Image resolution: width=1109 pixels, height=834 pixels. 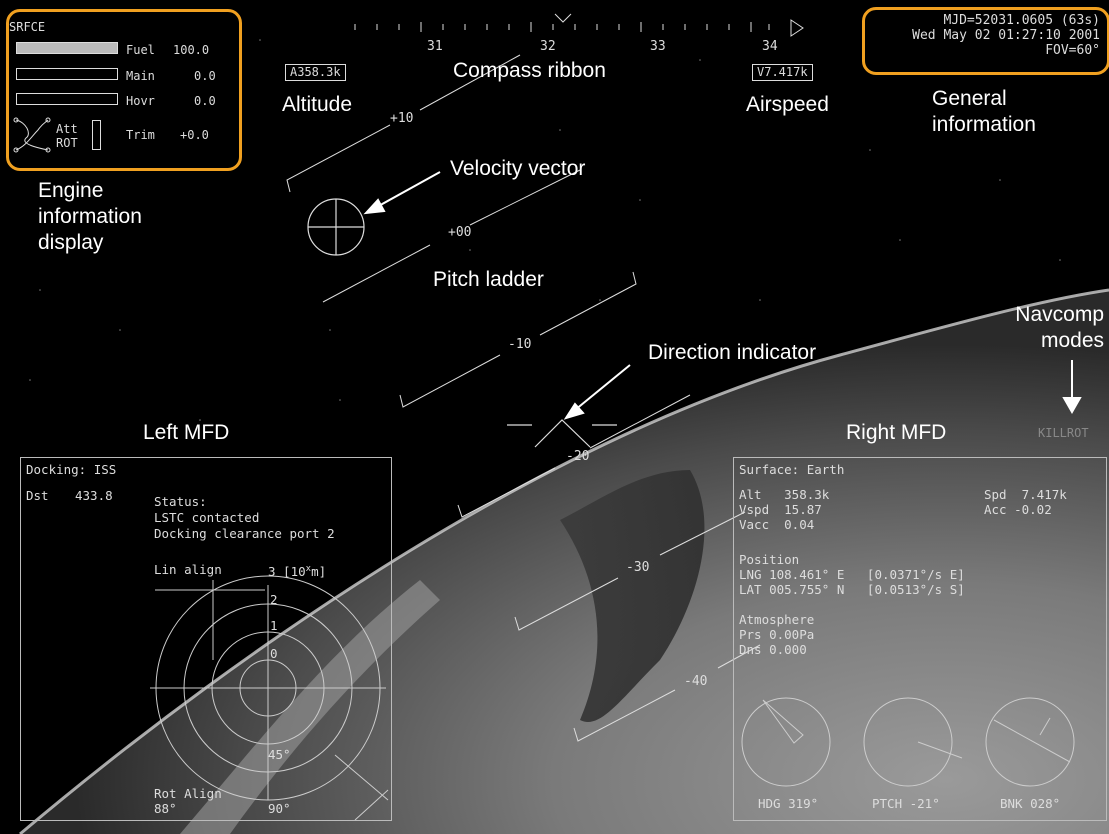 What do you see at coordinates (186, 432) in the screenshot?
I see `caption-left-mfd: Left MFD` at bounding box center [186, 432].